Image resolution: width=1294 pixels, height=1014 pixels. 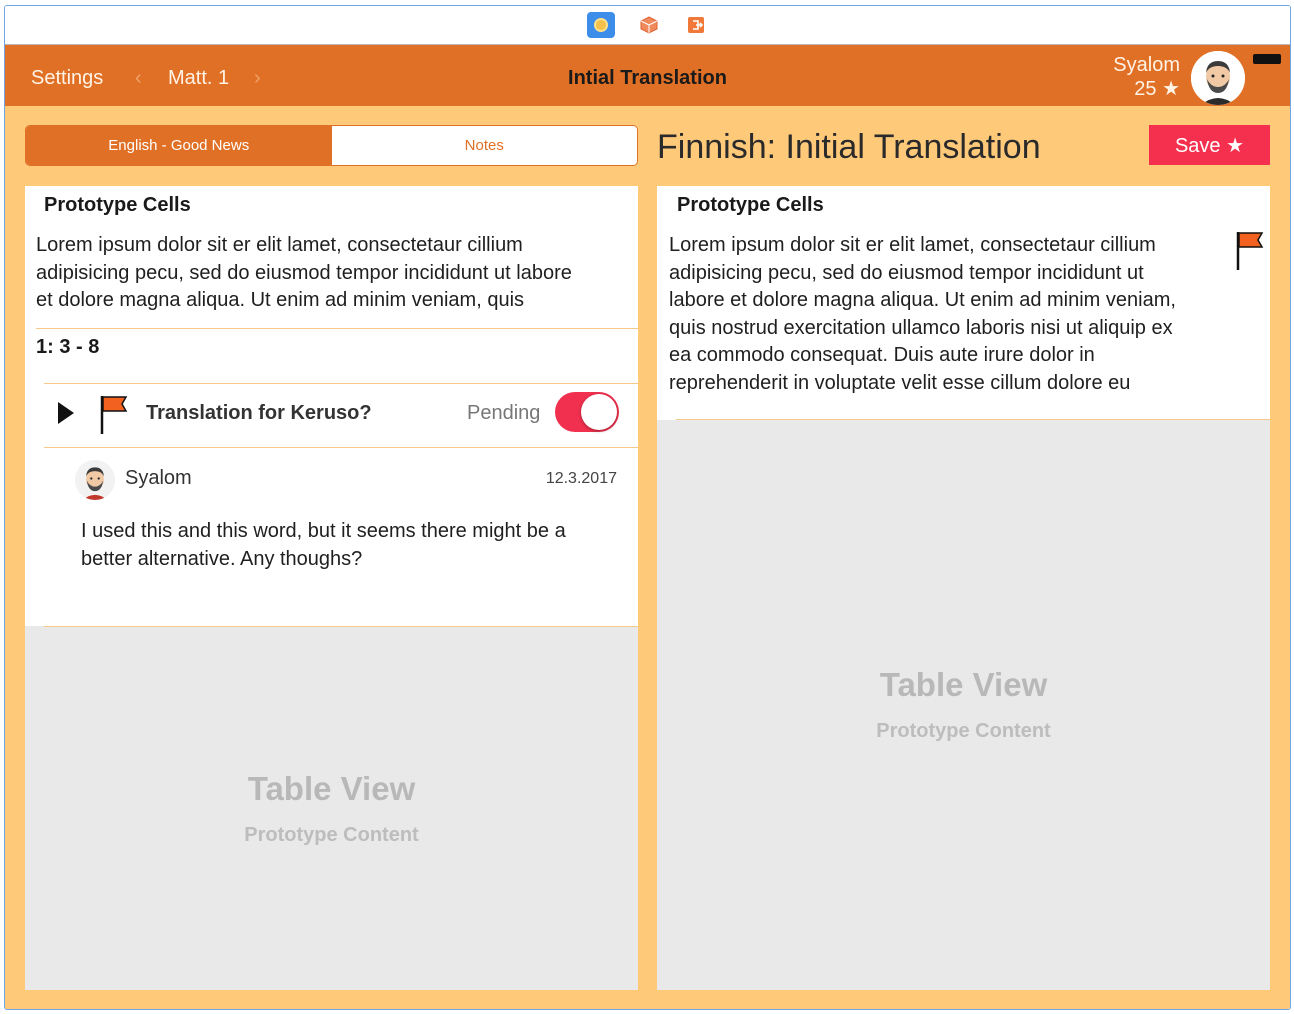 I want to click on first-responder-icon, so click(x=649, y=25).